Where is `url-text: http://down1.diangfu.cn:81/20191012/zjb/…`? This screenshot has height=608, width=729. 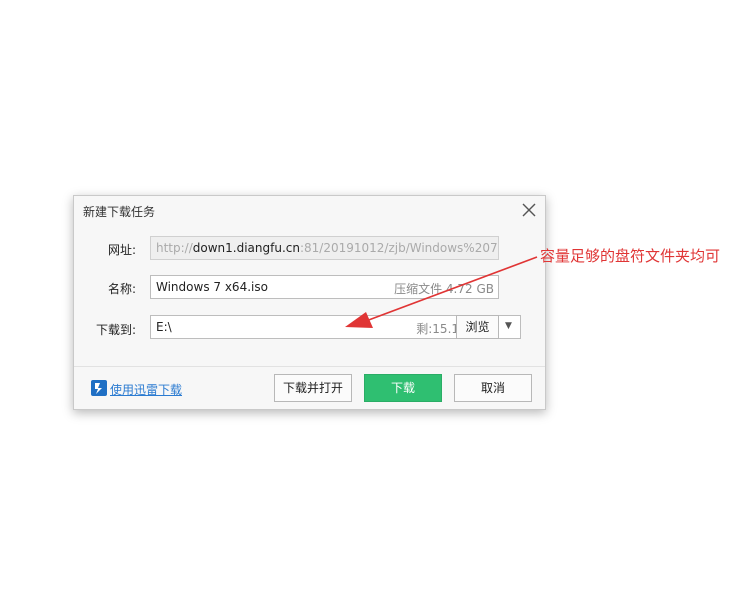 url-text: http://down1.diangfu.cn:81/20191012/zjb/… is located at coordinates (327, 248).